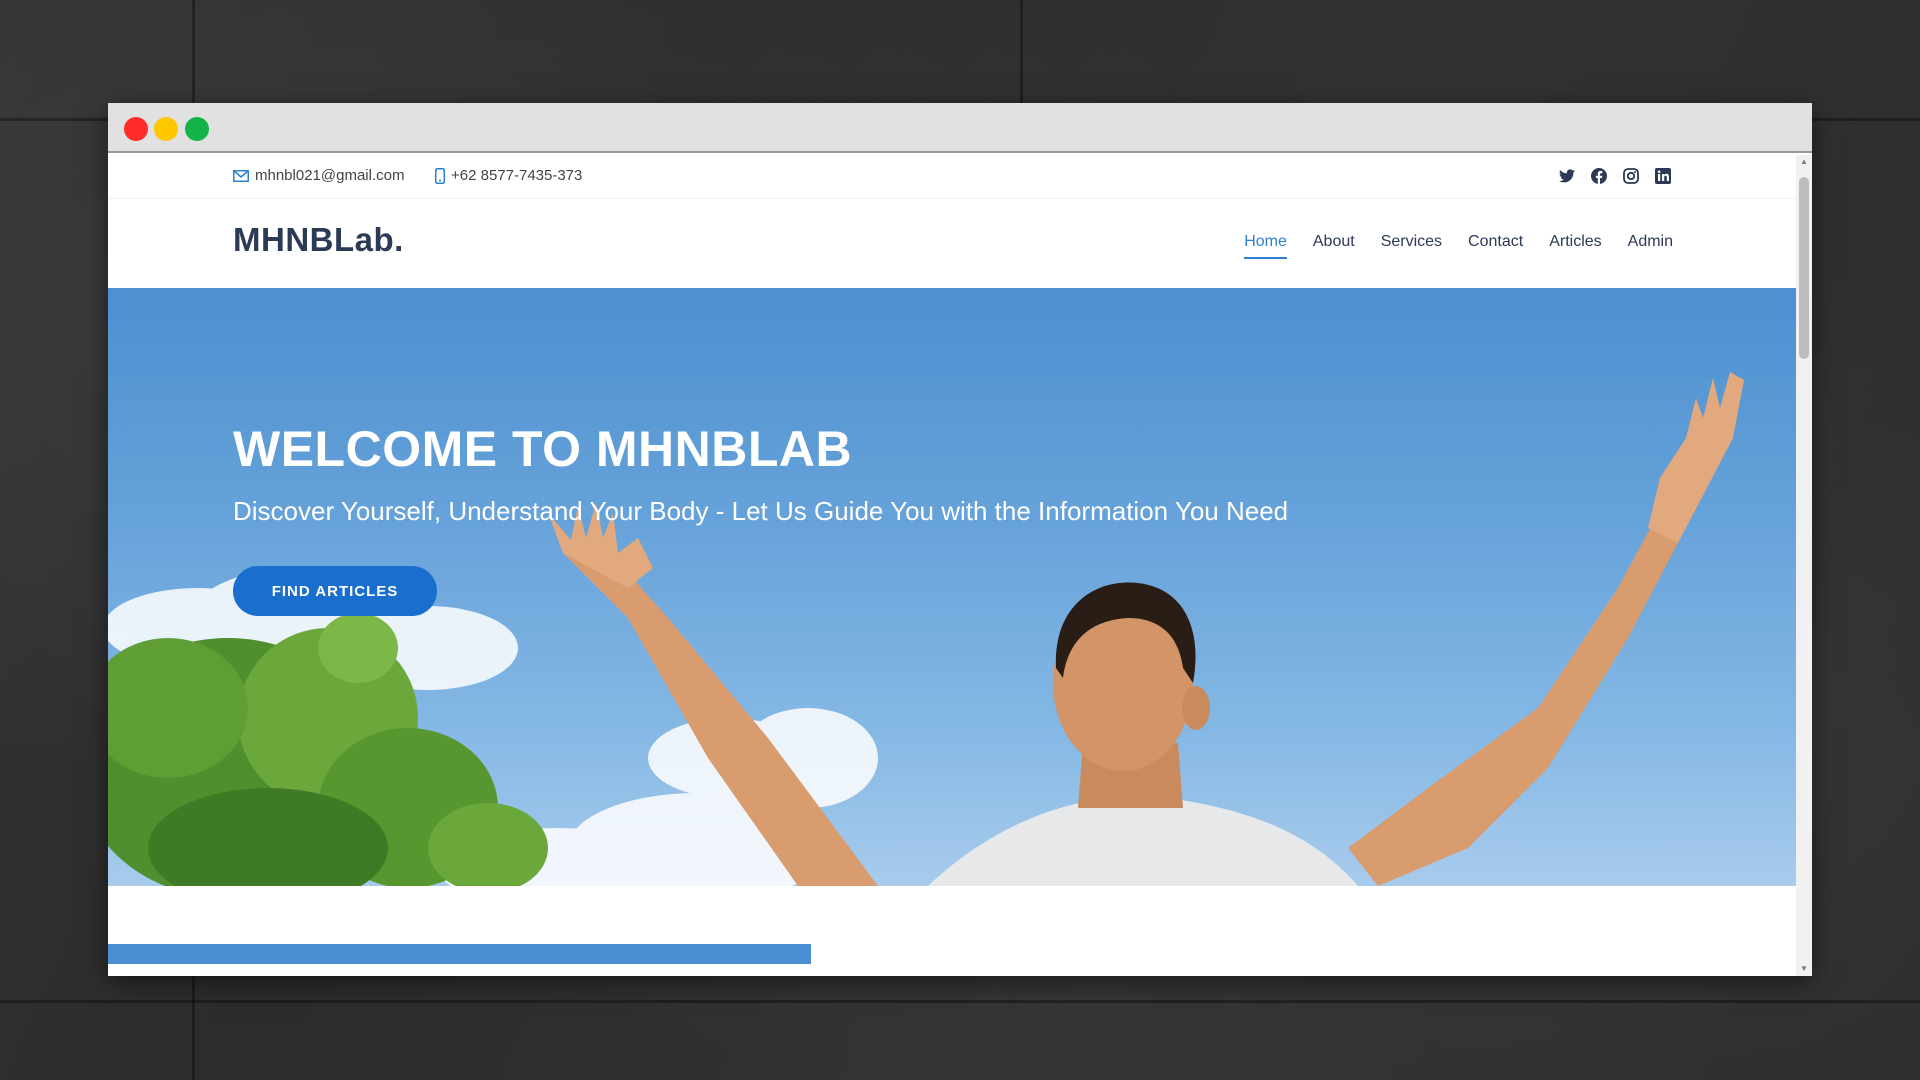 Image resolution: width=1920 pixels, height=1080 pixels. Describe the element at coordinates (1567, 176) in the screenshot. I see `twitter-icon` at that location.